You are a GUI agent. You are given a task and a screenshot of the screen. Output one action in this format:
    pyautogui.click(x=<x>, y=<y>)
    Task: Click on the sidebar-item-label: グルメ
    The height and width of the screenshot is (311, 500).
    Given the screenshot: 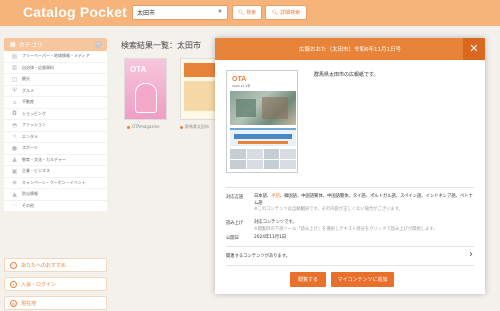 What is the action you would take?
    pyautogui.click(x=28, y=90)
    